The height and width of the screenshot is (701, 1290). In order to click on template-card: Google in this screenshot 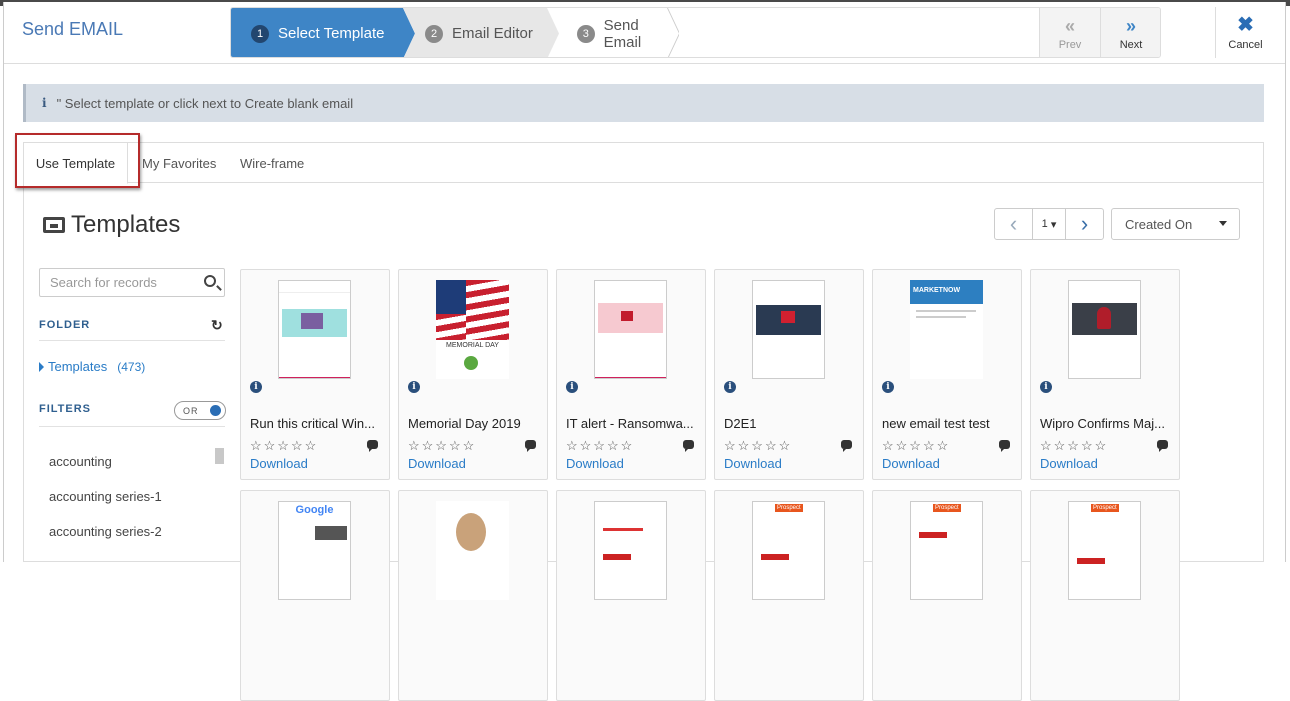, I will do `click(315, 595)`.